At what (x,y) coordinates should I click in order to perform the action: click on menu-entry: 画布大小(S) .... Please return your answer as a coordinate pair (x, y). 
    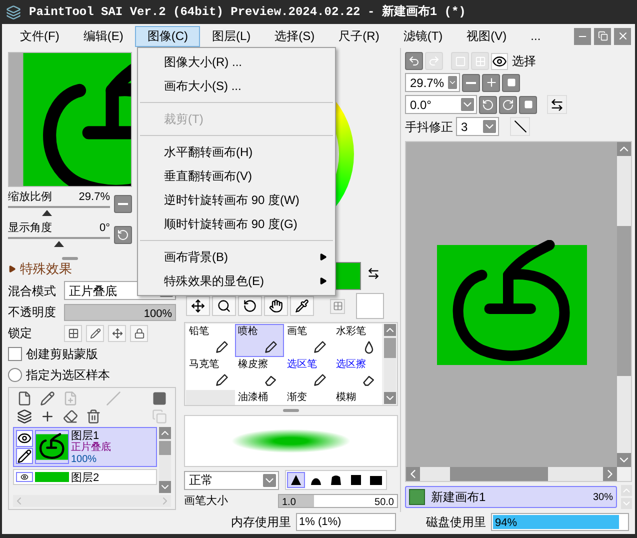
    Looking at the image, I should click on (236, 86).